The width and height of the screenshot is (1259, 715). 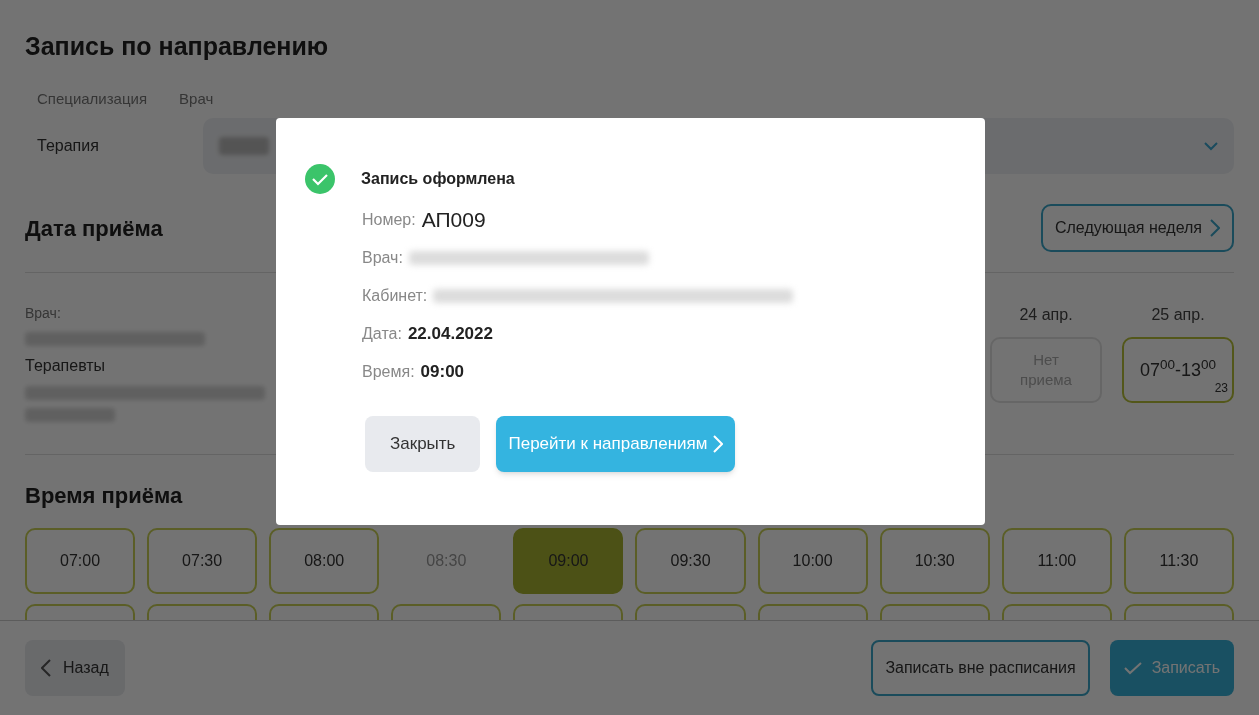 I want to click on section-heading: Дата приёма, so click(x=94, y=228).